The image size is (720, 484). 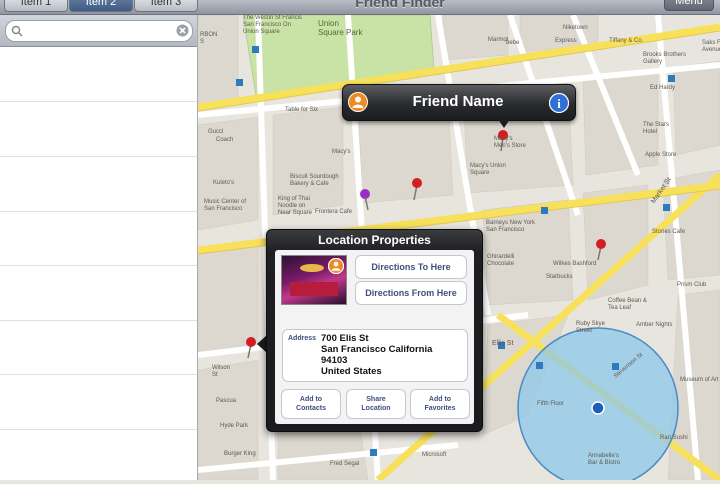 I want to click on poi-label: RBON S, so click(x=209, y=38).